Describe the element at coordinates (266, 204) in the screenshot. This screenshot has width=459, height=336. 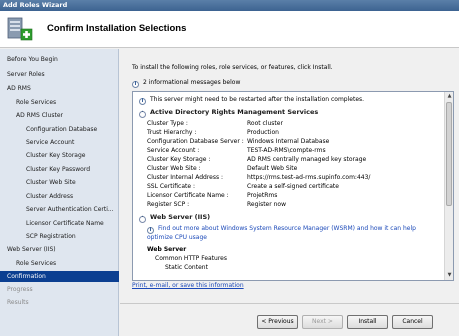
I see `detail-value: Register now` at that location.